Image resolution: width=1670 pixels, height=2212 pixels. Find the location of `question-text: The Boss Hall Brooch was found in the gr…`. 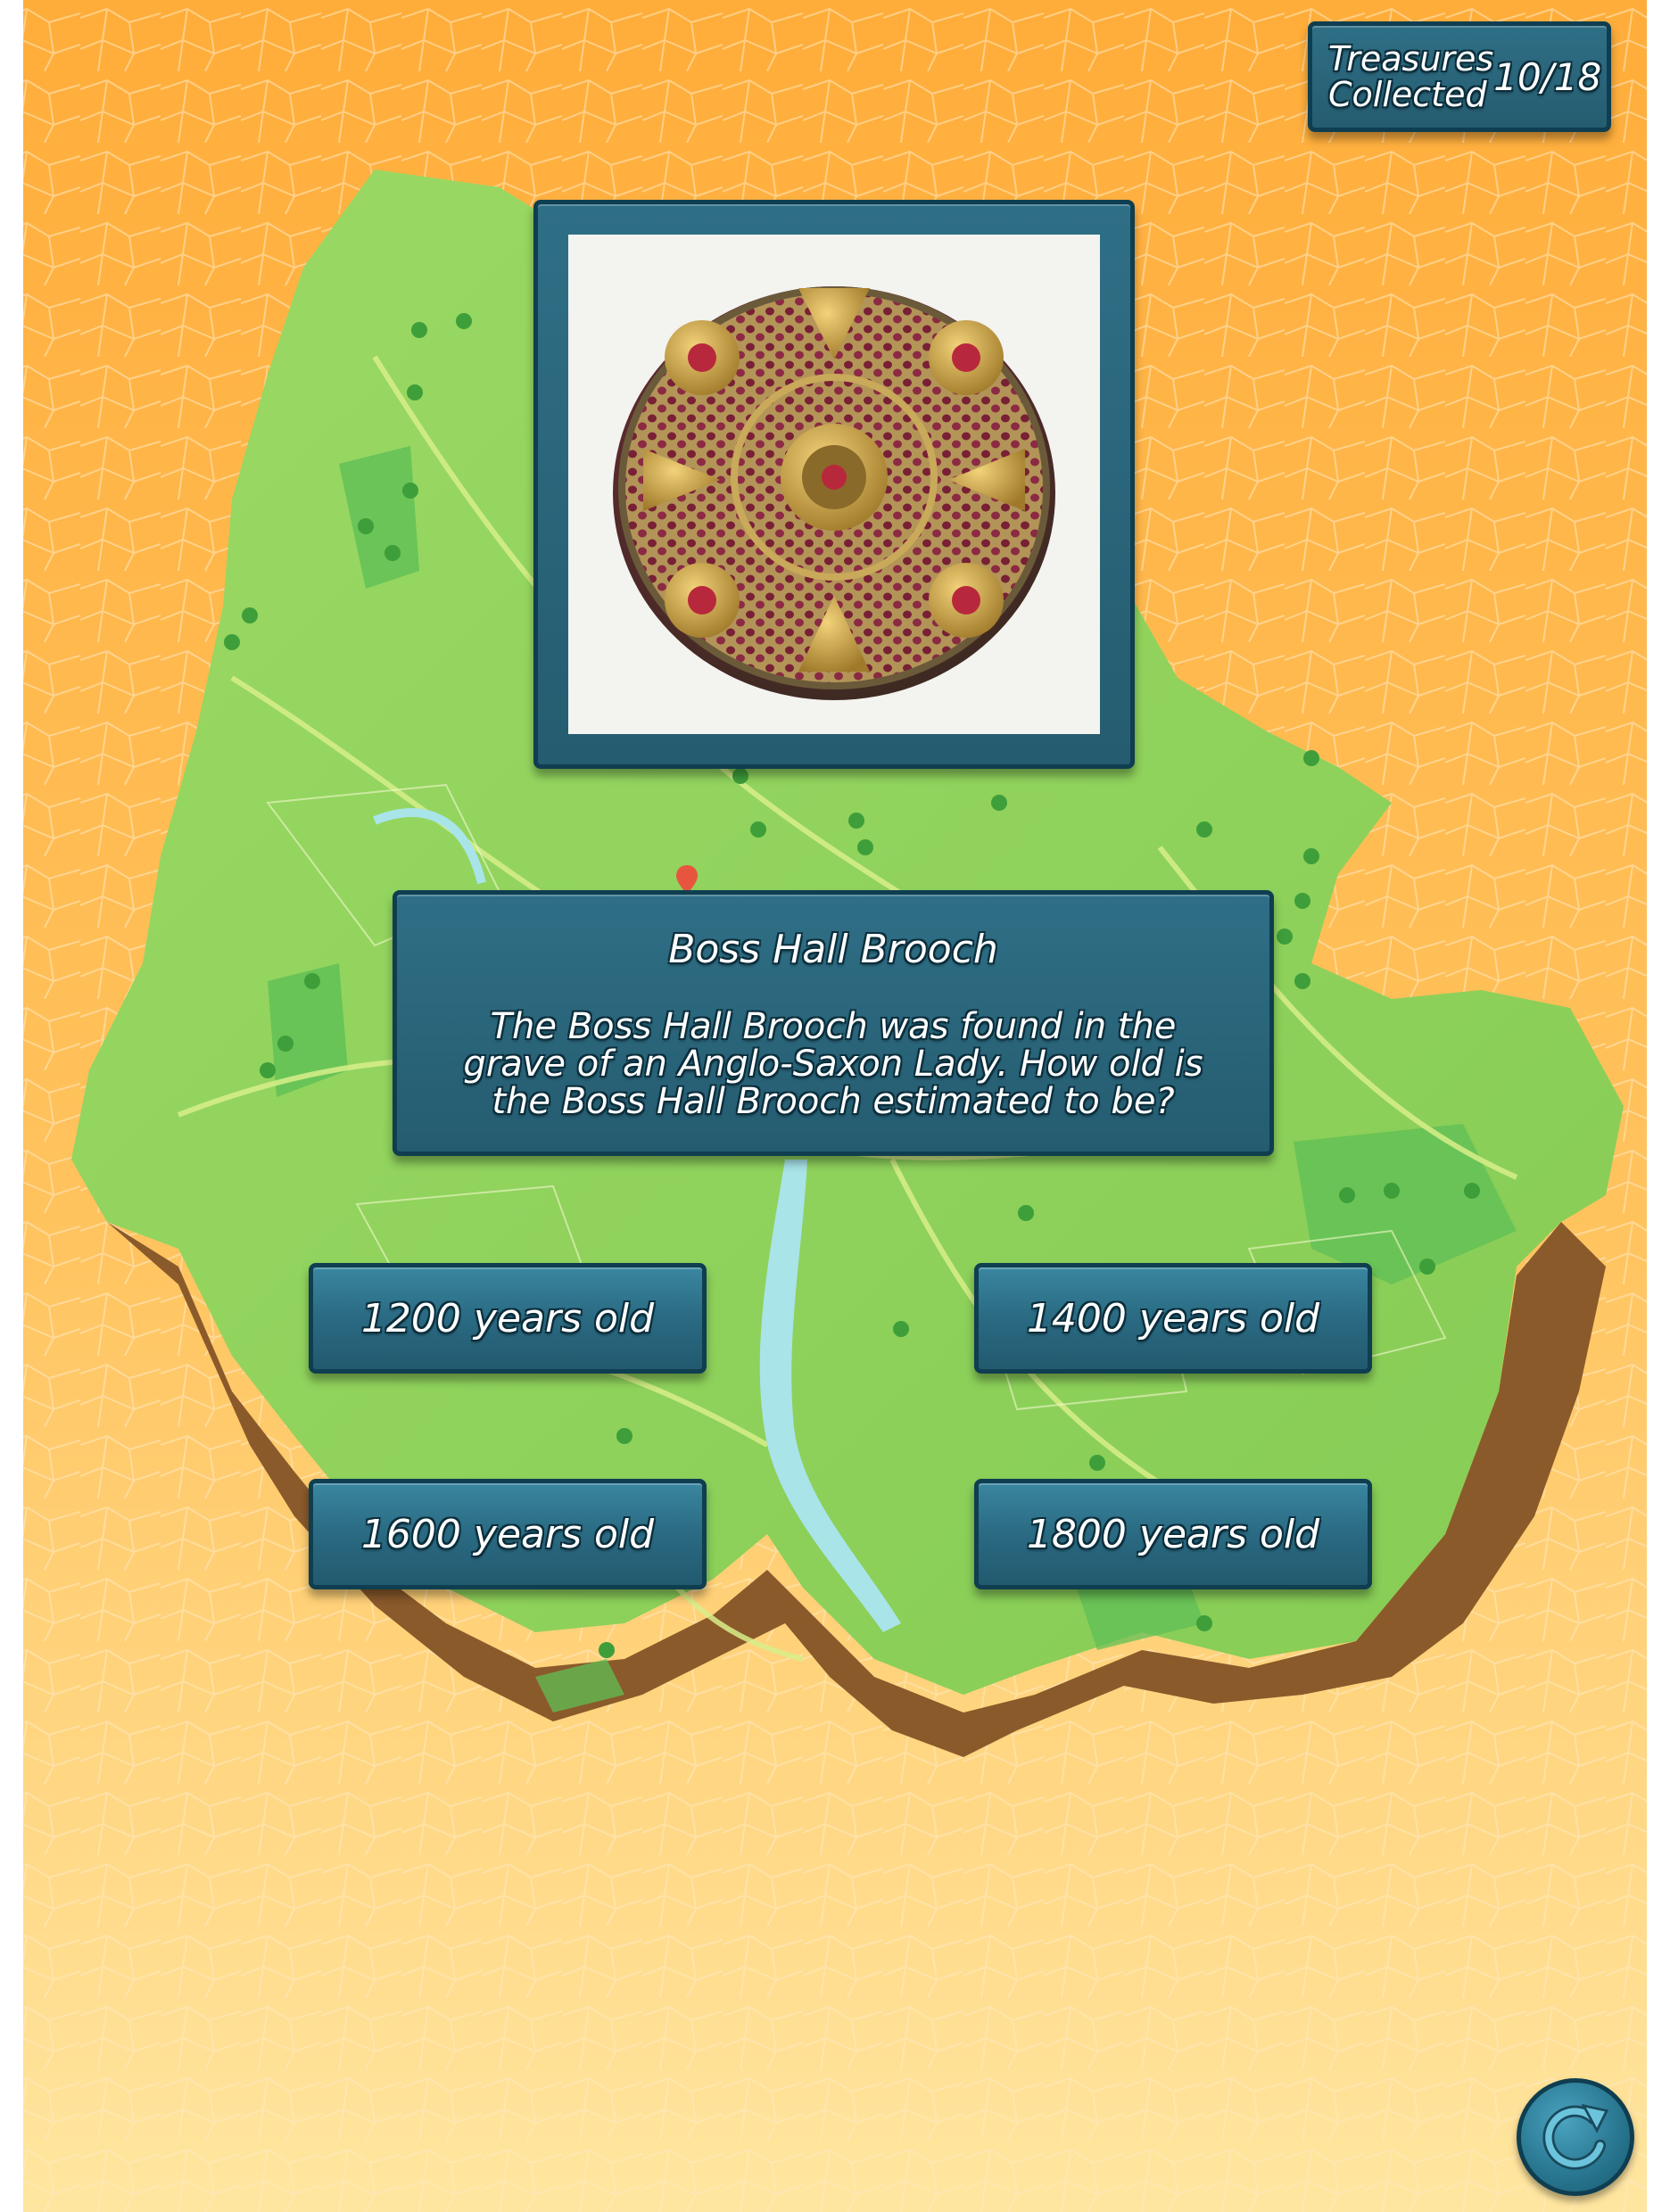

question-text: The Boss Hall Brooch was found in the gr… is located at coordinates (833, 1064).